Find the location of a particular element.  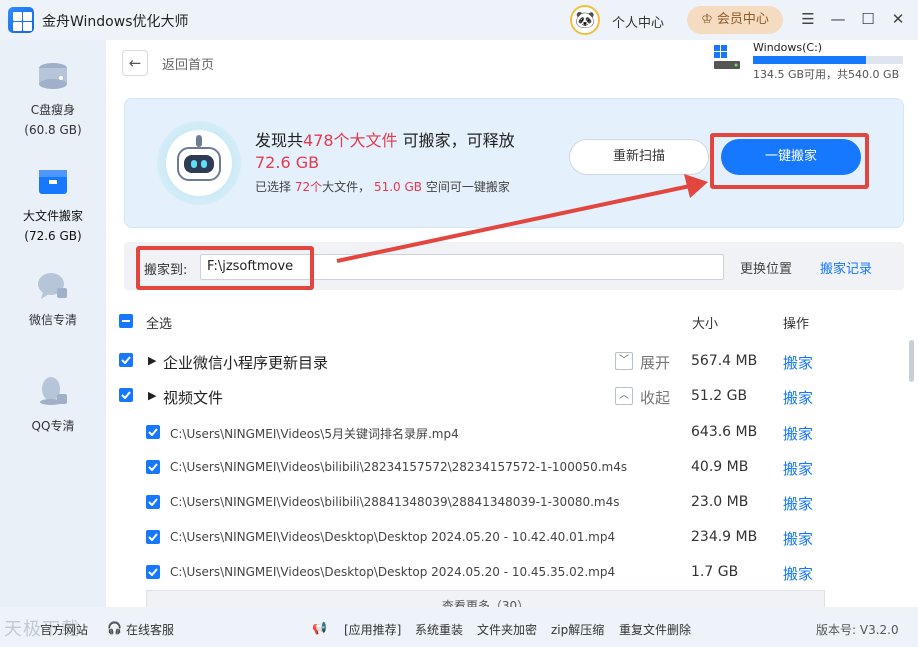

found-summary: 发现共478个大文件 可搬家，可释放 is located at coordinates (385, 140).